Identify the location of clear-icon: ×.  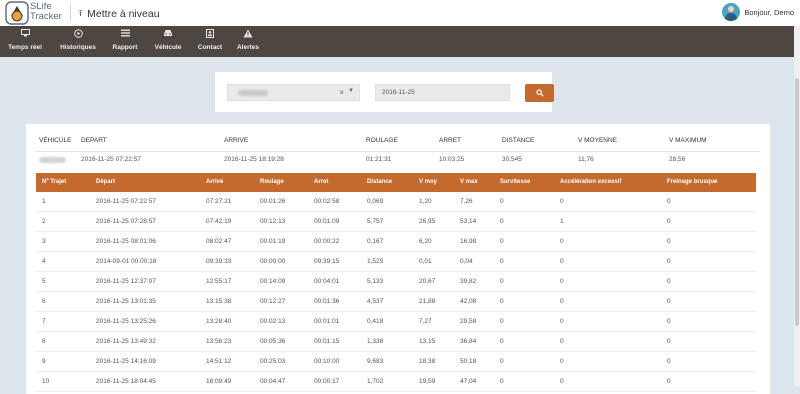
(341, 92).